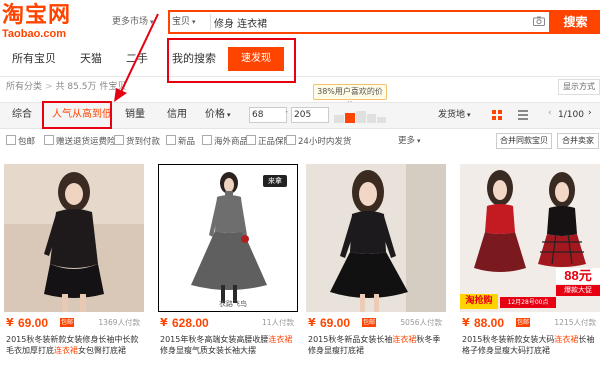 This screenshot has height=368, width=600. What do you see at coordinates (407, 141) in the screenshot?
I see `more-filters-label: 更多` at bounding box center [407, 141].